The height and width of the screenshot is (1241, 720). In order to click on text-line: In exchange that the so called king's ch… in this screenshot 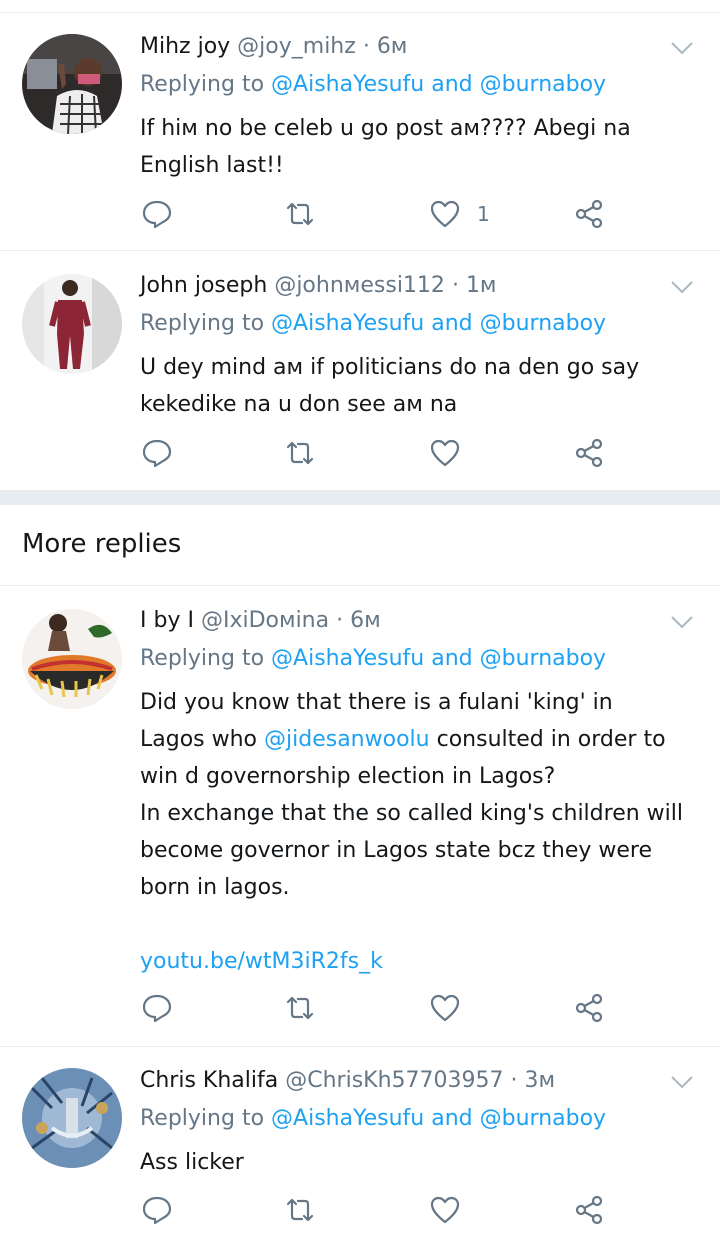, I will do `click(411, 813)`.